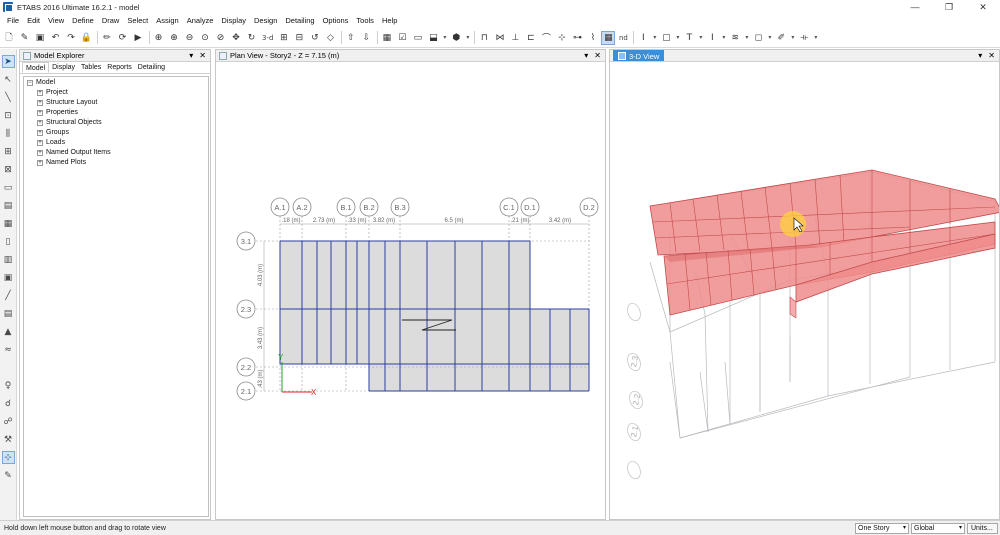 This screenshot has height=535, width=1000. What do you see at coordinates (123, 38) in the screenshot?
I see `refresh-icon: ⟳` at bounding box center [123, 38].